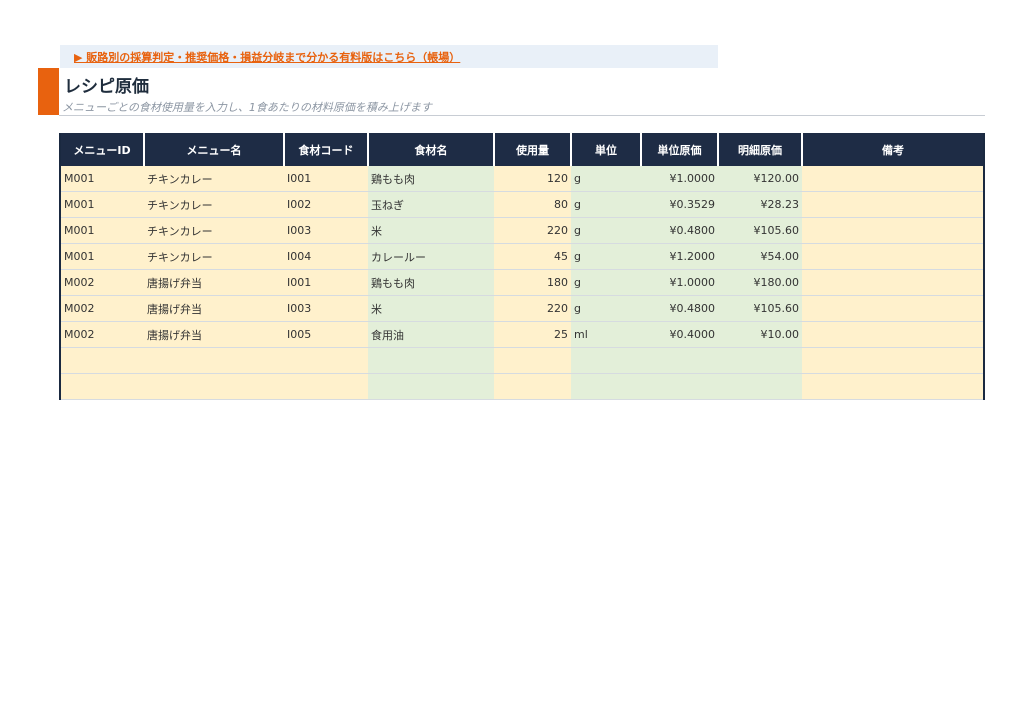 Image resolution: width=1024 pixels, height=724 pixels. Describe the element at coordinates (326, 204) in the screenshot. I see `ingredient-code-cell: I002` at that location.